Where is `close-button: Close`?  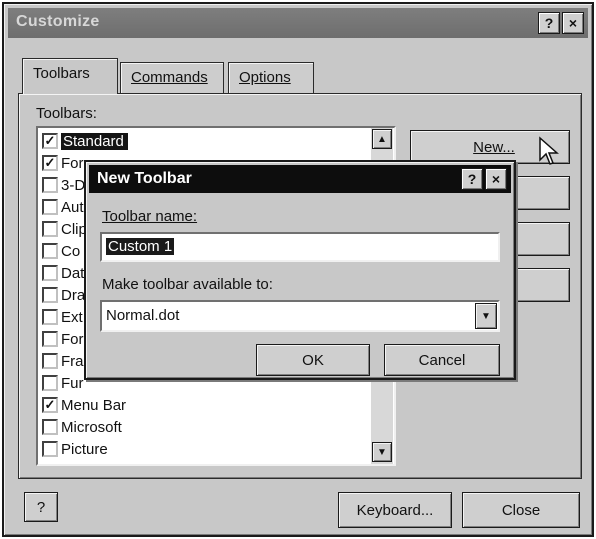
close-button: Close is located at coordinates (521, 510).